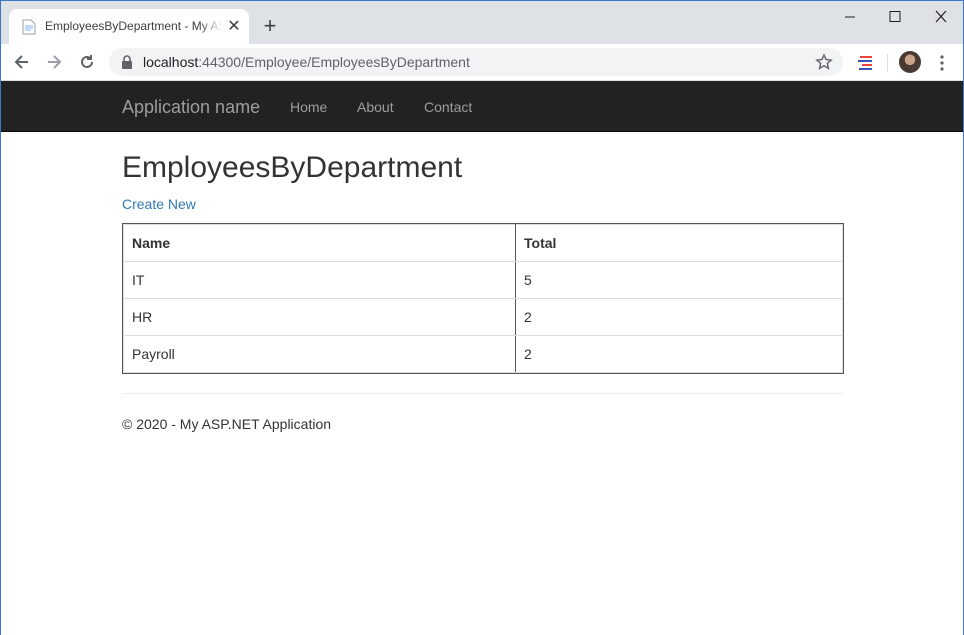 The width and height of the screenshot is (964, 635). Describe the element at coordinates (679, 280) in the screenshot. I see `cell-total: 5` at that location.